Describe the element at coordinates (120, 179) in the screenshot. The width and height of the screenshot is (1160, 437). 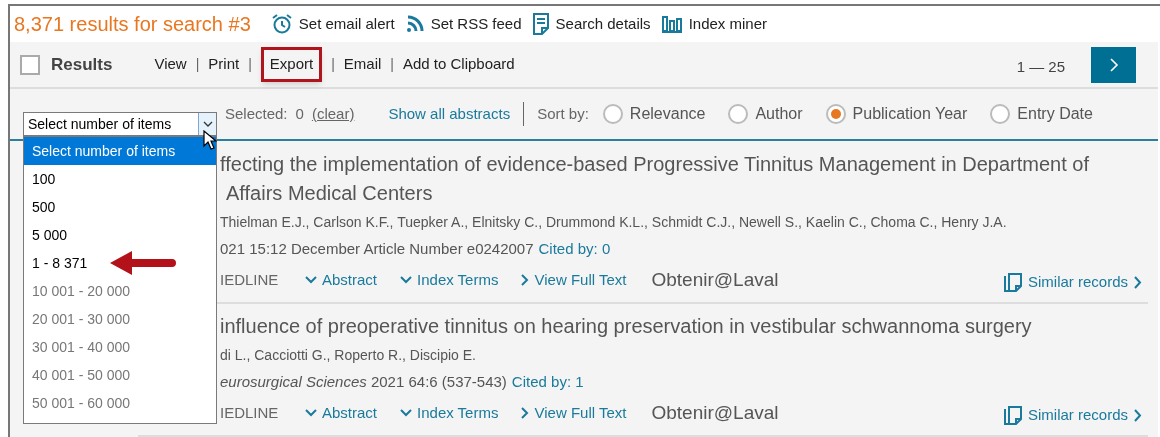
I see `dropdown-option: 100` at that location.